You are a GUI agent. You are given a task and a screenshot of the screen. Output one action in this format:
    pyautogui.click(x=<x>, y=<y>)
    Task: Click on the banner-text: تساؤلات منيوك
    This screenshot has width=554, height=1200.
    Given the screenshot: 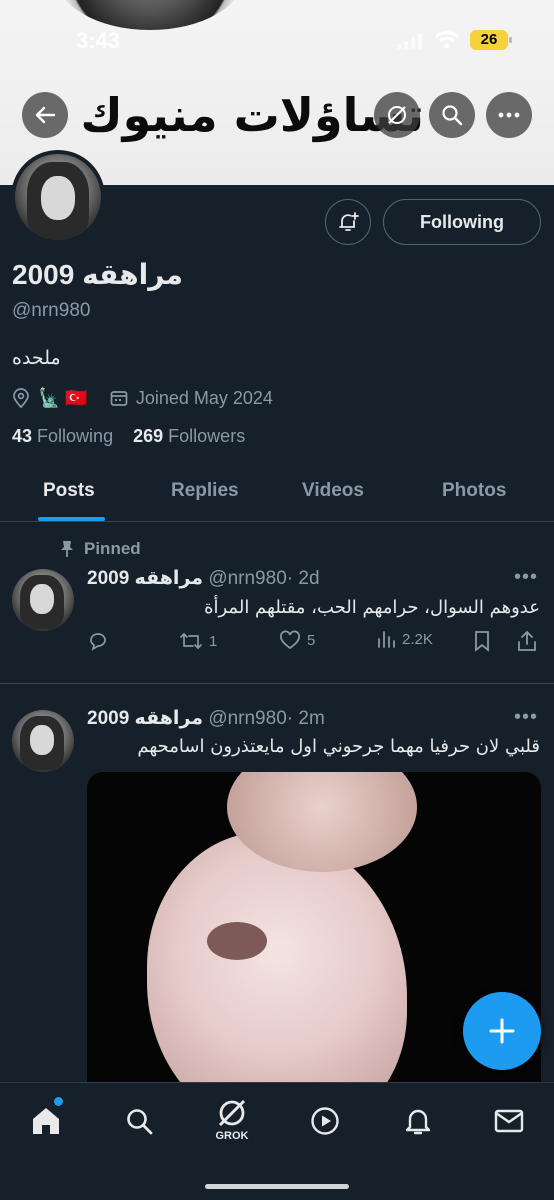 What is the action you would take?
    pyautogui.click(x=252, y=115)
    